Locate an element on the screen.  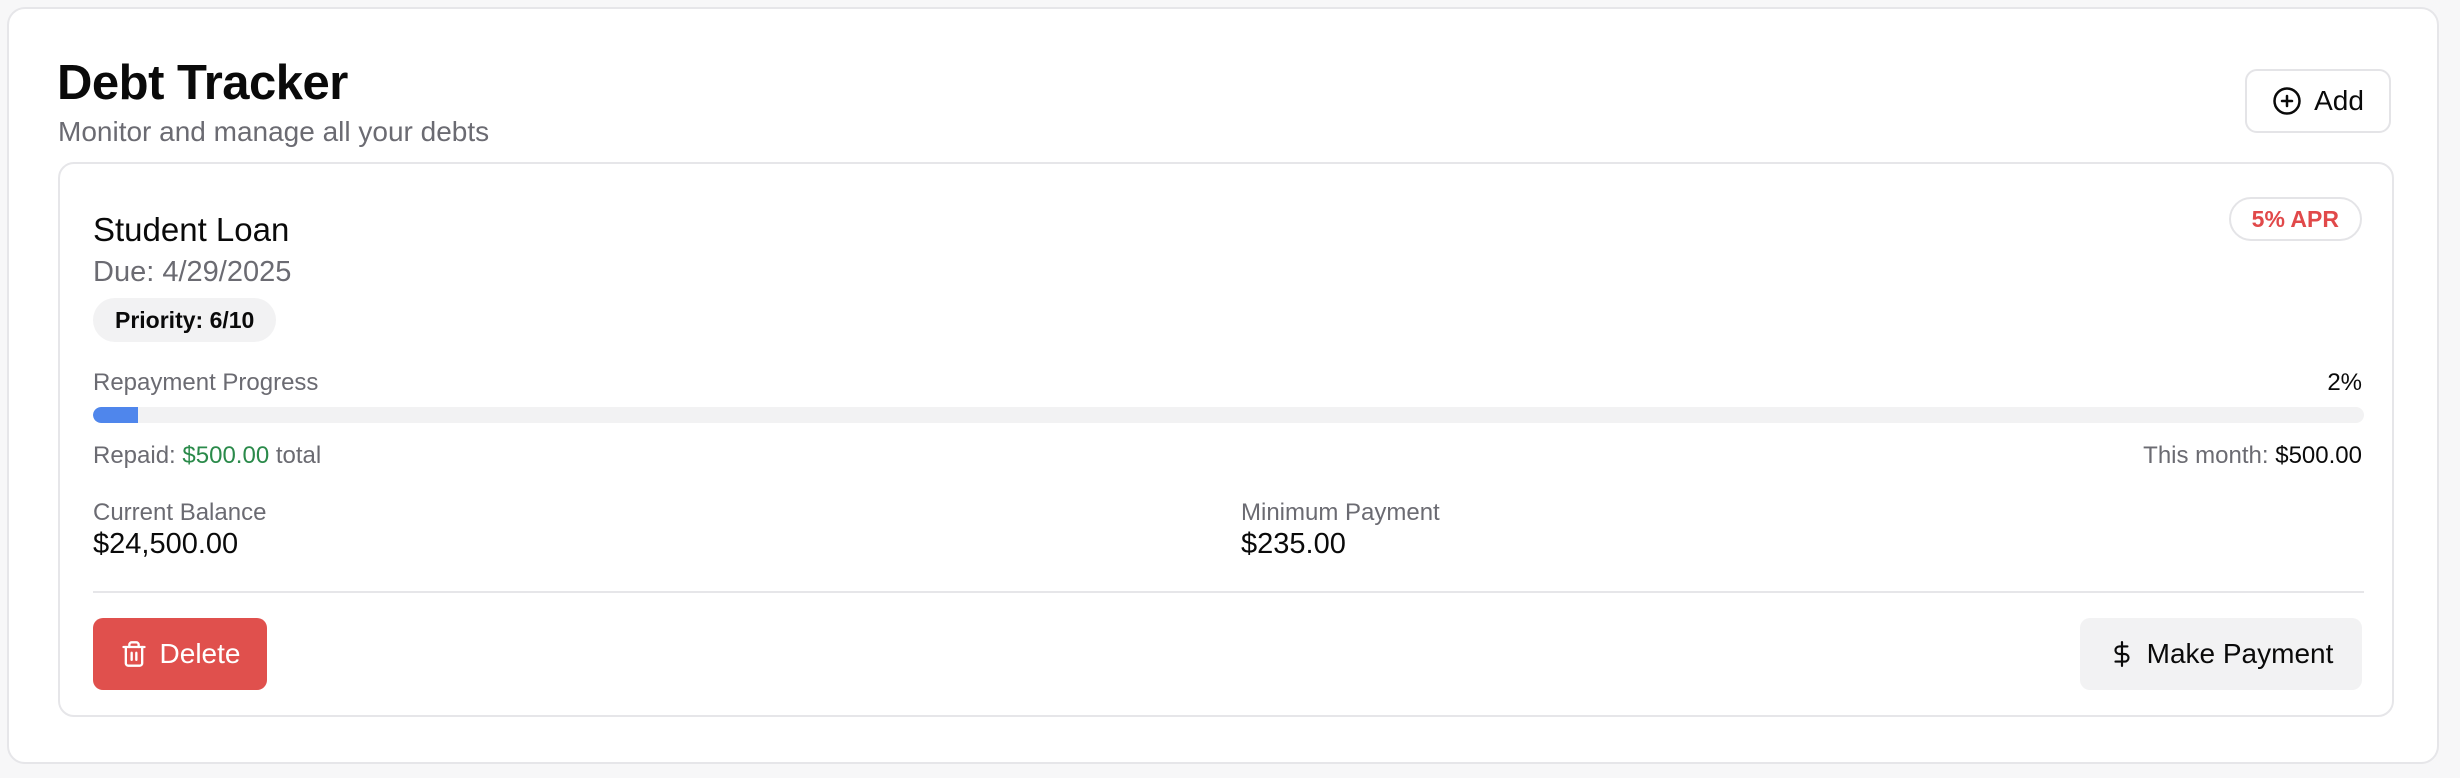
delete-button-label: Delete is located at coordinates (200, 653).